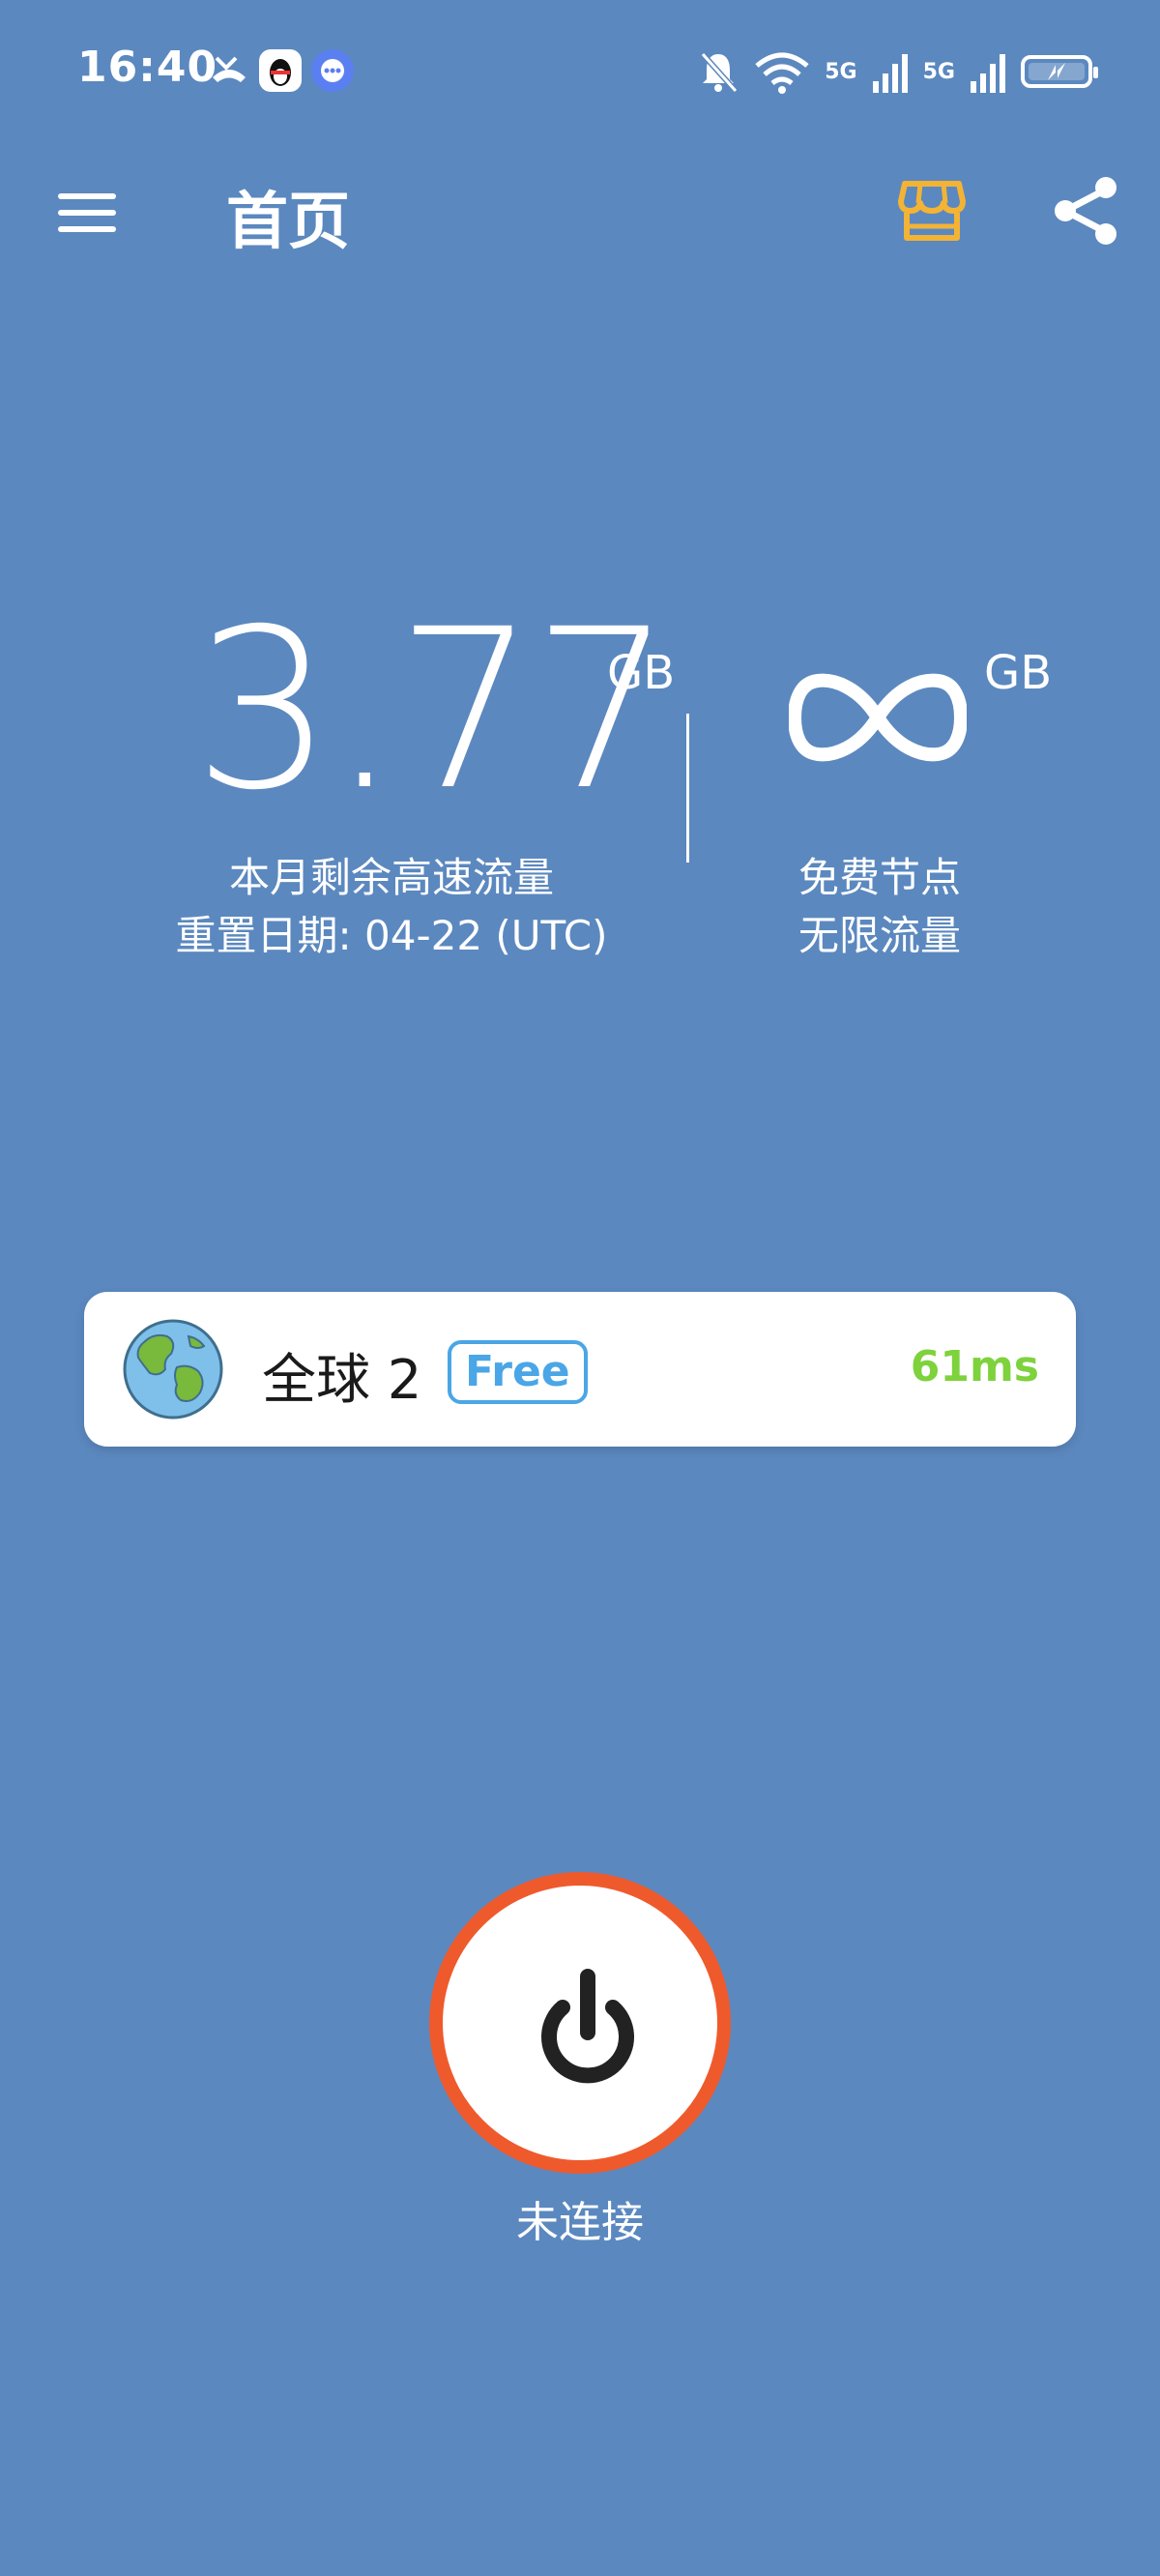 The width and height of the screenshot is (1160, 2576). Describe the element at coordinates (974, 1366) in the screenshot. I see `latency-value: 61ms` at that location.